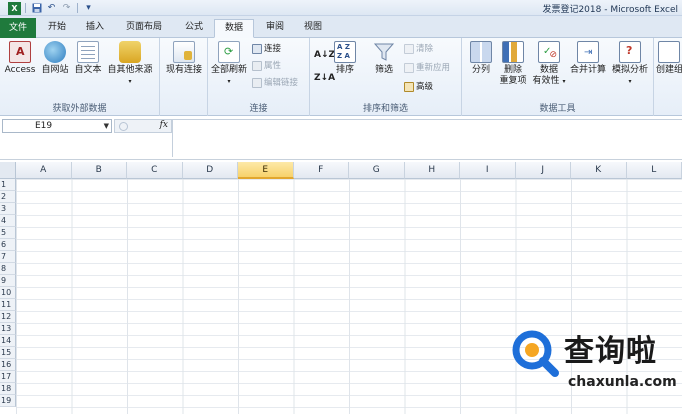 The width and height of the screenshot is (682, 414). Describe the element at coordinates (57, 126) in the screenshot. I see `name-box: E19 ▼` at that location.